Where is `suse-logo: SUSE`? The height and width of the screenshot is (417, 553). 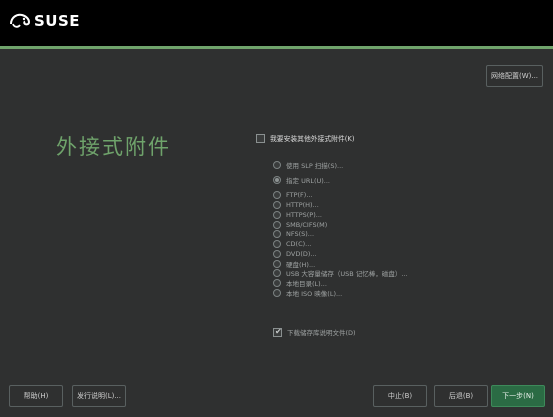
suse-logo: SUSE is located at coordinates (44, 21).